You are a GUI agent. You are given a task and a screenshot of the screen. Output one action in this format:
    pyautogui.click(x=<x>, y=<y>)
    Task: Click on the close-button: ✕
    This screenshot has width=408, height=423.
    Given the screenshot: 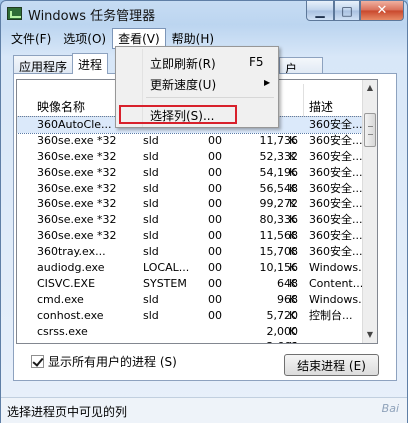 What is the action you would take?
    pyautogui.click(x=382, y=11)
    